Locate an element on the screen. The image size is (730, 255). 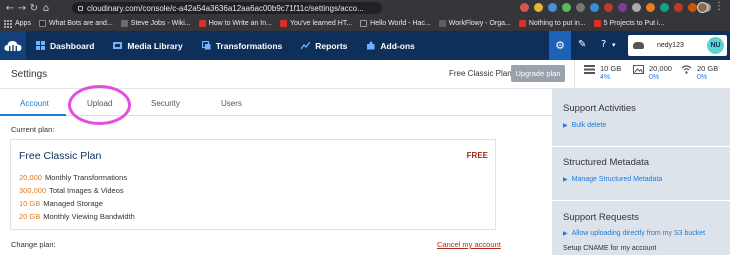
reload-icon: ↻ is located at coordinates (34, 8).